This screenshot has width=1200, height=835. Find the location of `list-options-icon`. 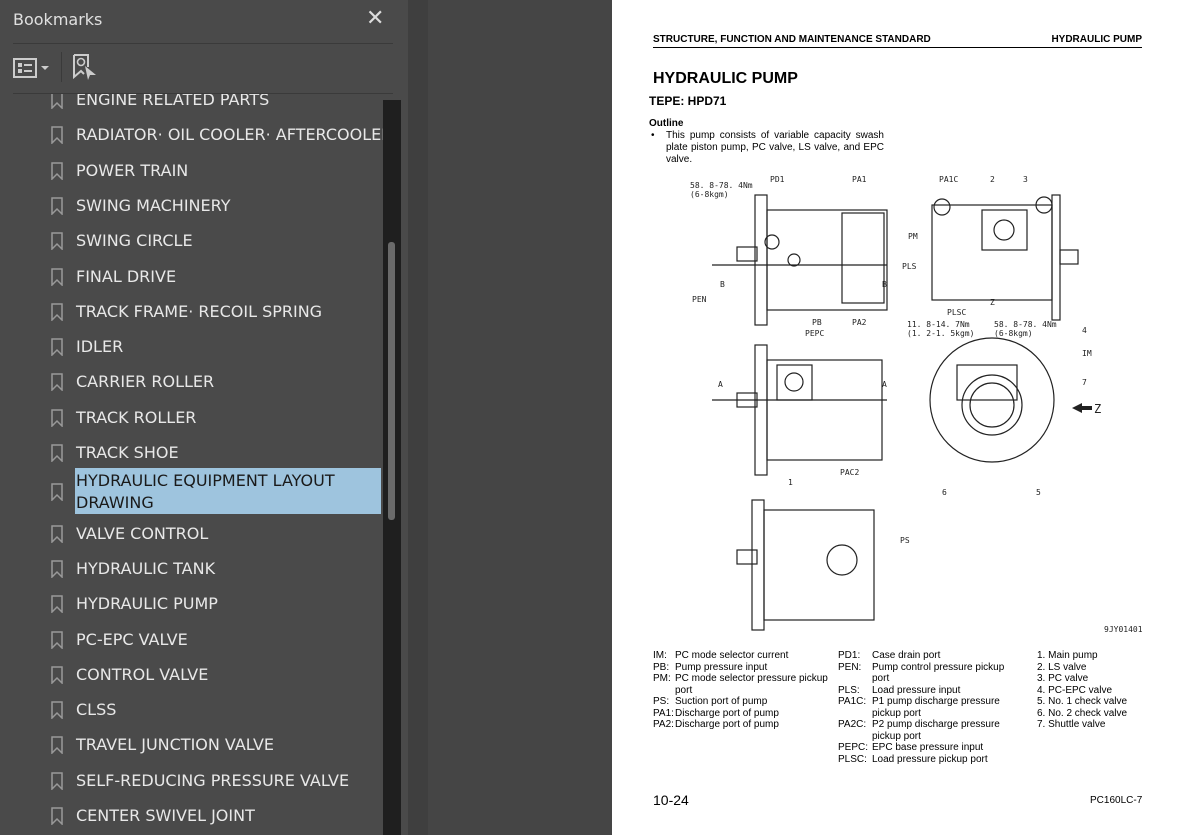

list-options-icon is located at coordinates (33, 68).